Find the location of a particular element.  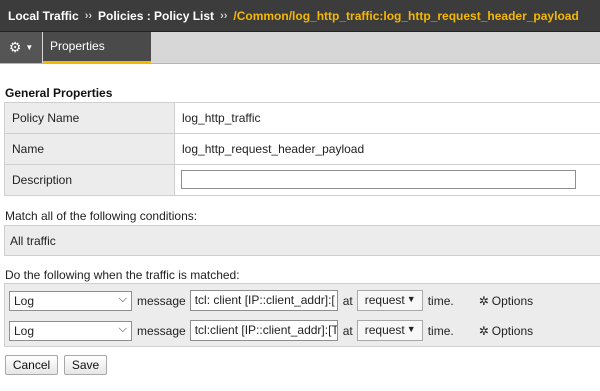

tab-properties: Properties is located at coordinates (97, 48).